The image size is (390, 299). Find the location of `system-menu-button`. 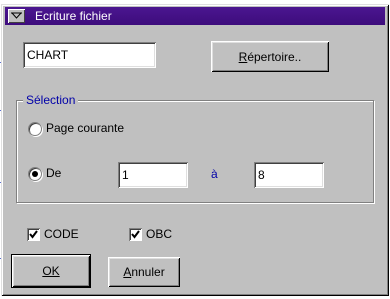

system-menu-button is located at coordinates (16, 16).